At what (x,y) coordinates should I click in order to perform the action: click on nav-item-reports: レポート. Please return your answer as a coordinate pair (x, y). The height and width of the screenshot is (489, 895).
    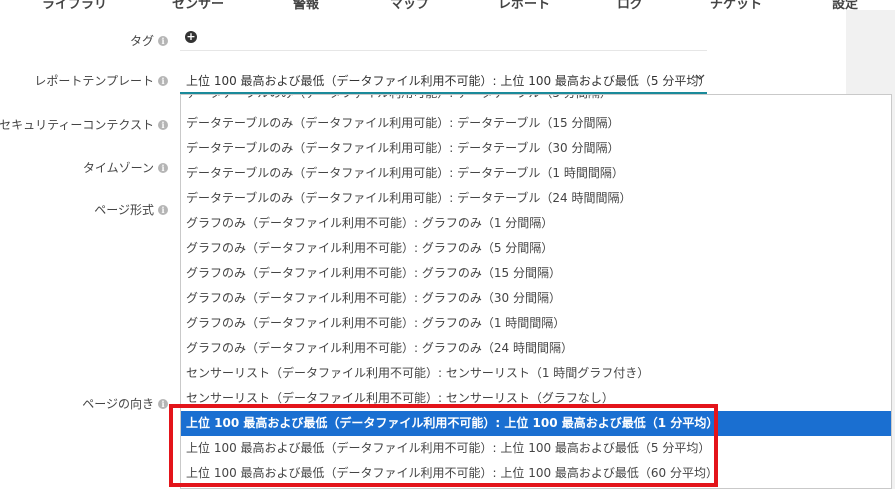
    Looking at the image, I should click on (524, 5).